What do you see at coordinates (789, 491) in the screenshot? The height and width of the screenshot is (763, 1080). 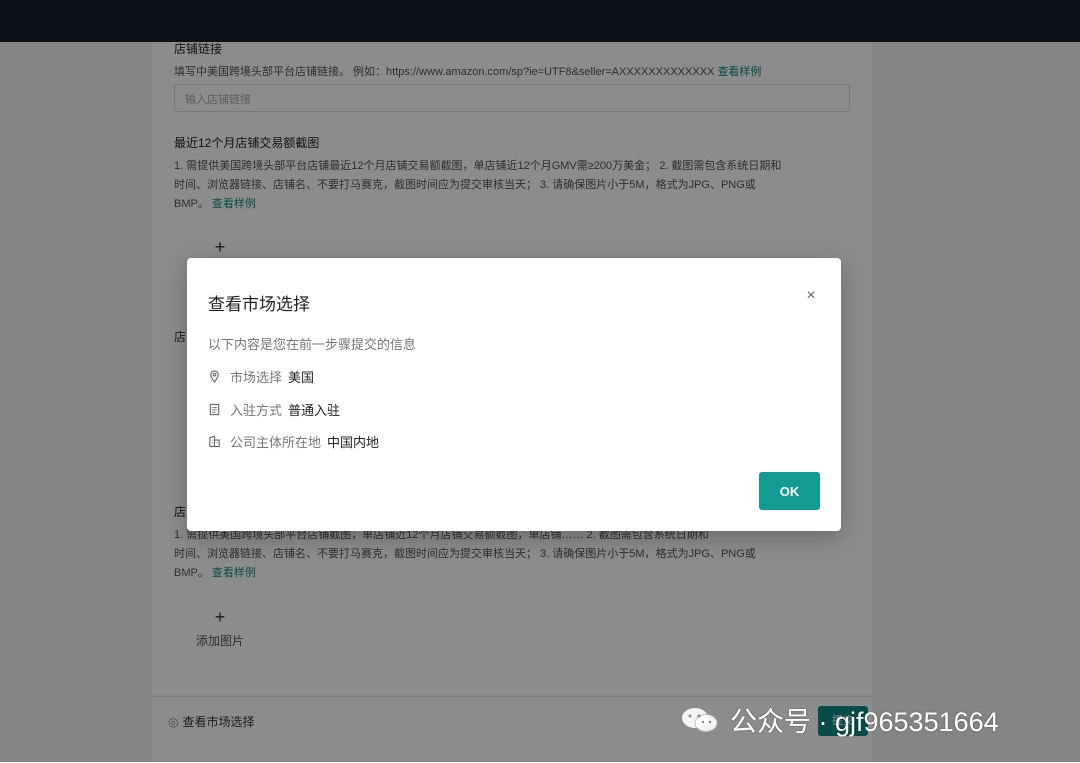 I see `ok-button: OK` at bounding box center [789, 491].